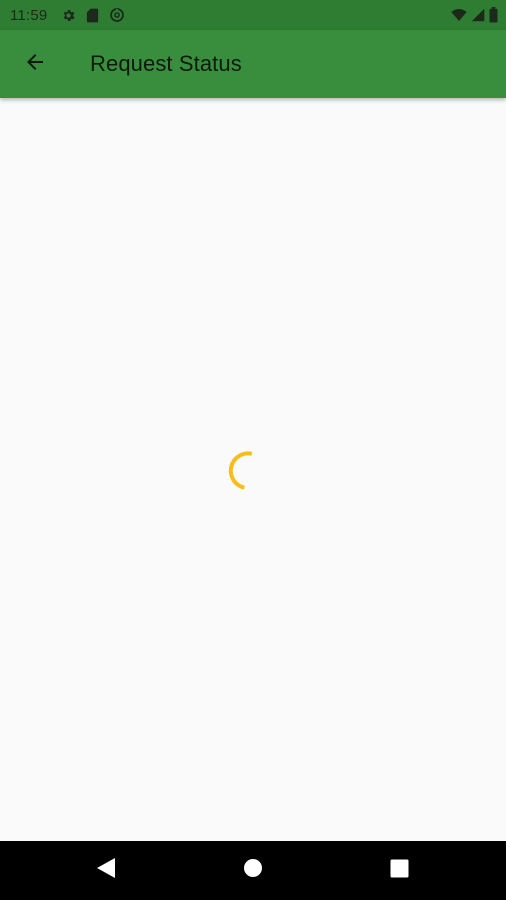 The height and width of the screenshot is (900, 506). Describe the element at coordinates (478, 15) in the screenshot. I see `cell-signal-icon` at that location.